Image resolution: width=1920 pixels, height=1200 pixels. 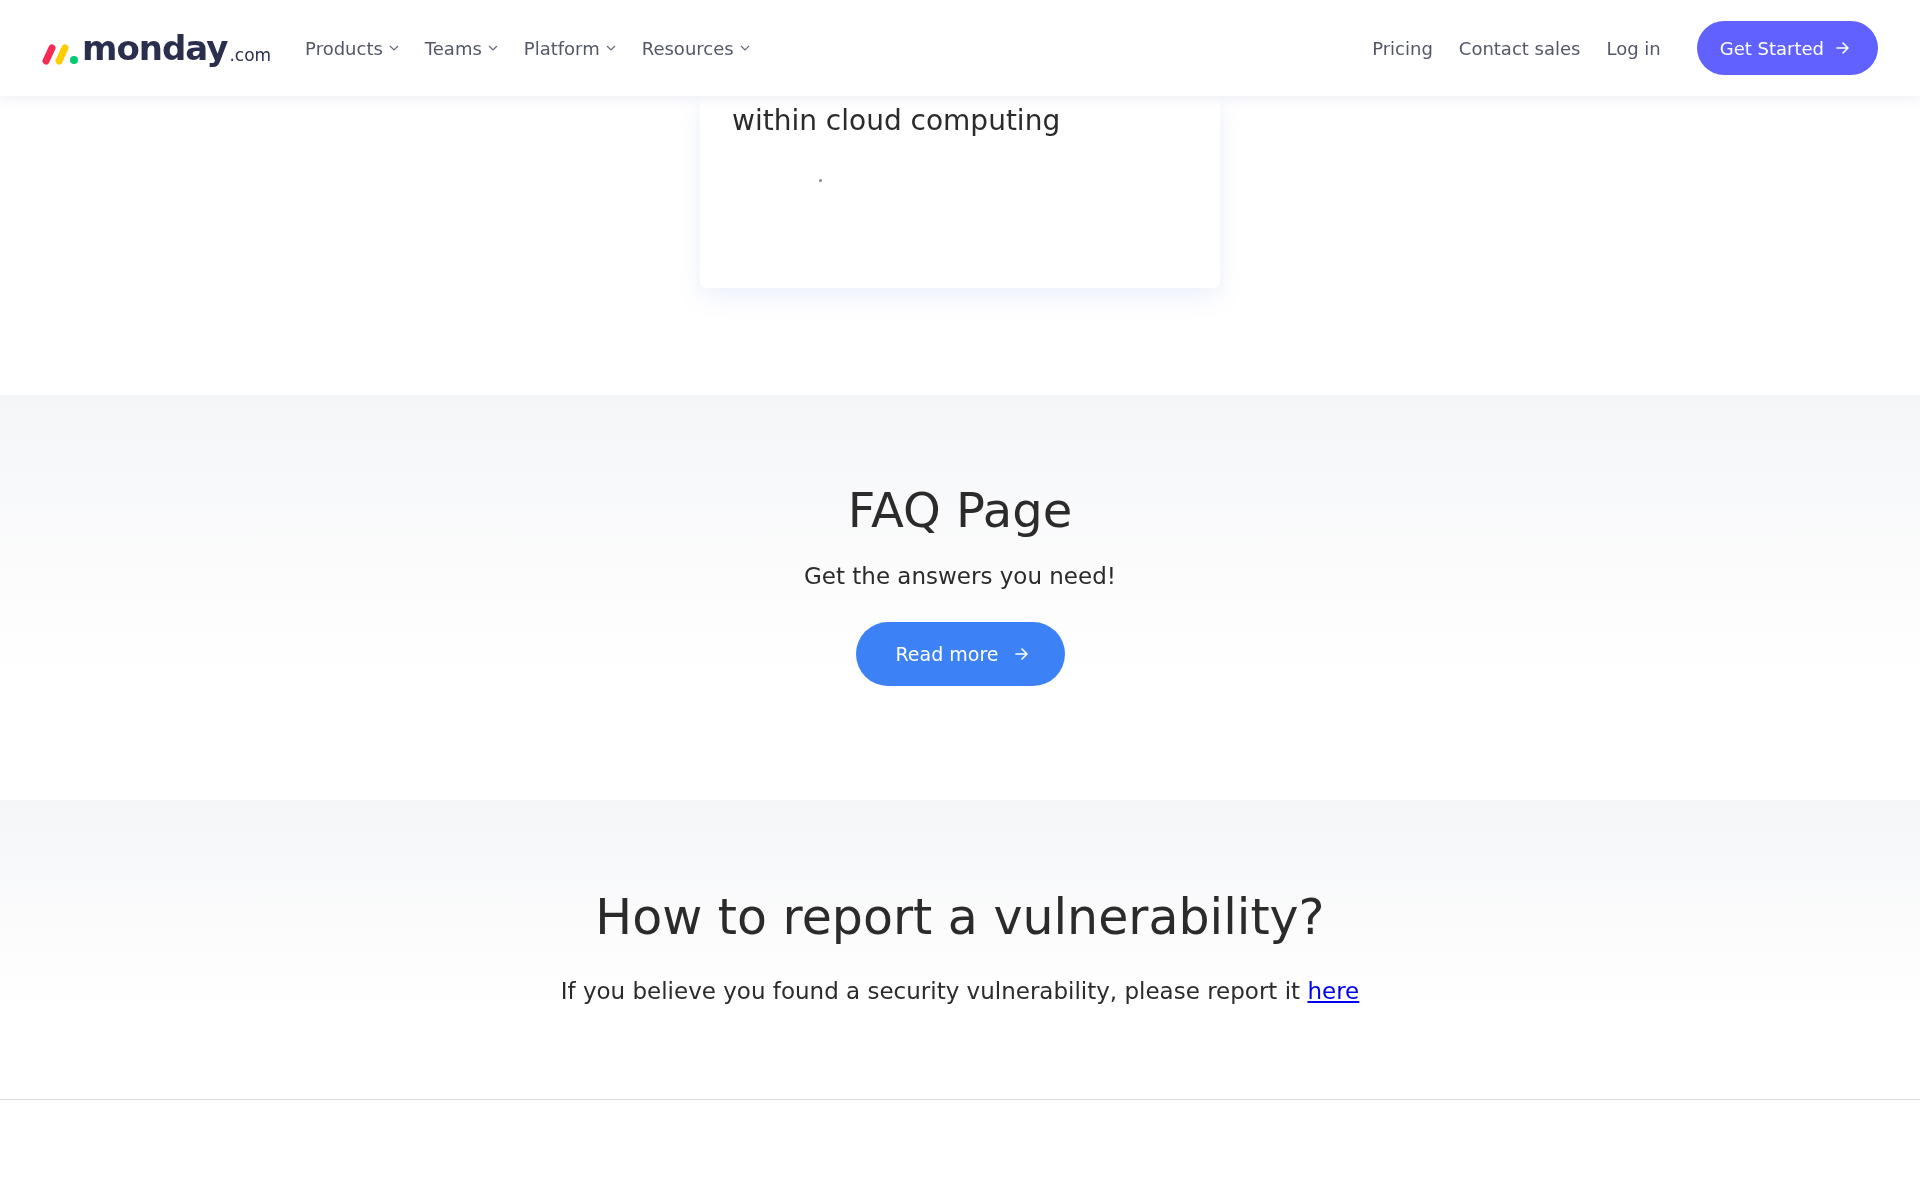 What do you see at coordinates (1633, 48) in the screenshot?
I see `nav-link: Log in` at bounding box center [1633, 48].